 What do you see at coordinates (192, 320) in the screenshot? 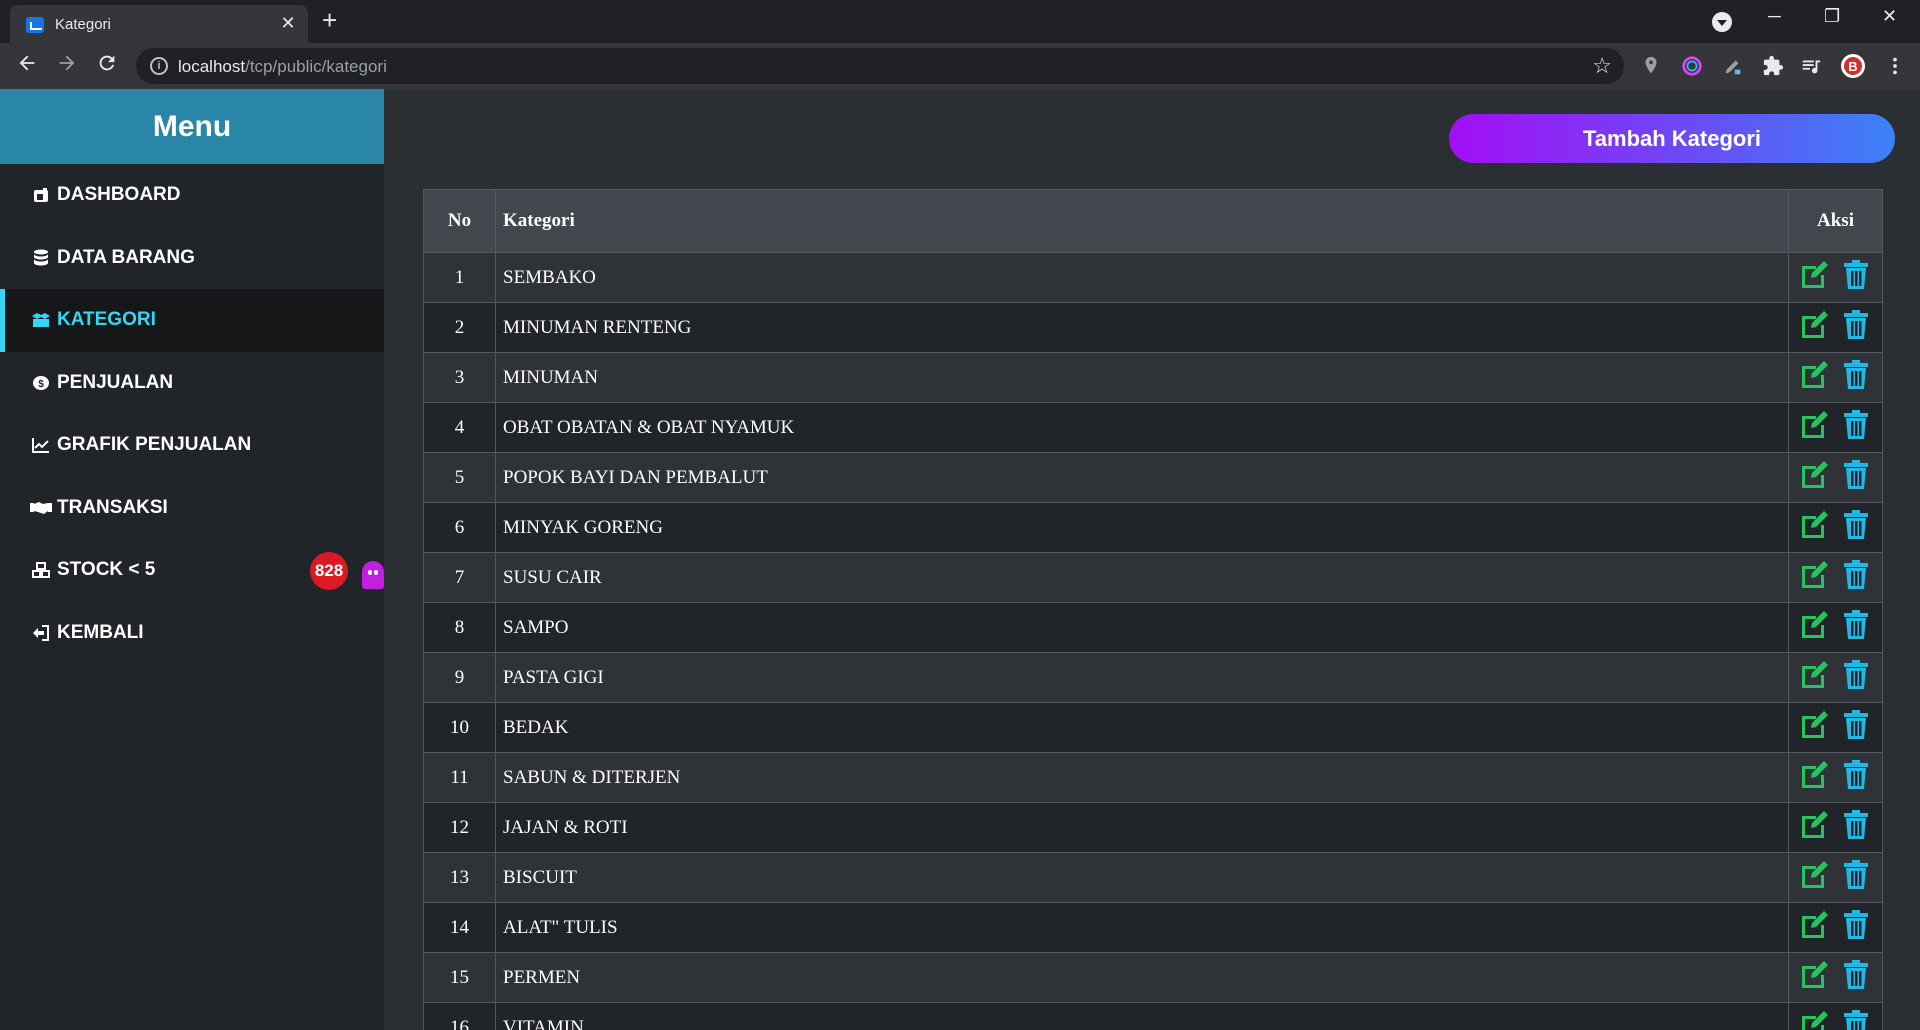
I see `sidebar-item-kategori: KATEGORI` at bounding box center [192, 320].